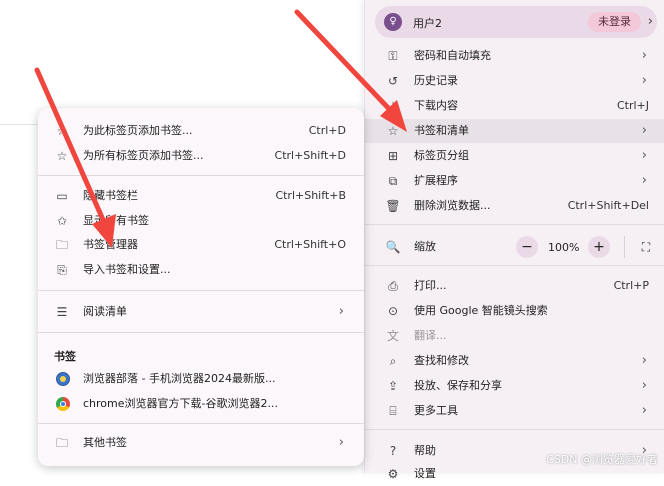  I want to click on shortcut: Ctrl+P, so click(631, 285).